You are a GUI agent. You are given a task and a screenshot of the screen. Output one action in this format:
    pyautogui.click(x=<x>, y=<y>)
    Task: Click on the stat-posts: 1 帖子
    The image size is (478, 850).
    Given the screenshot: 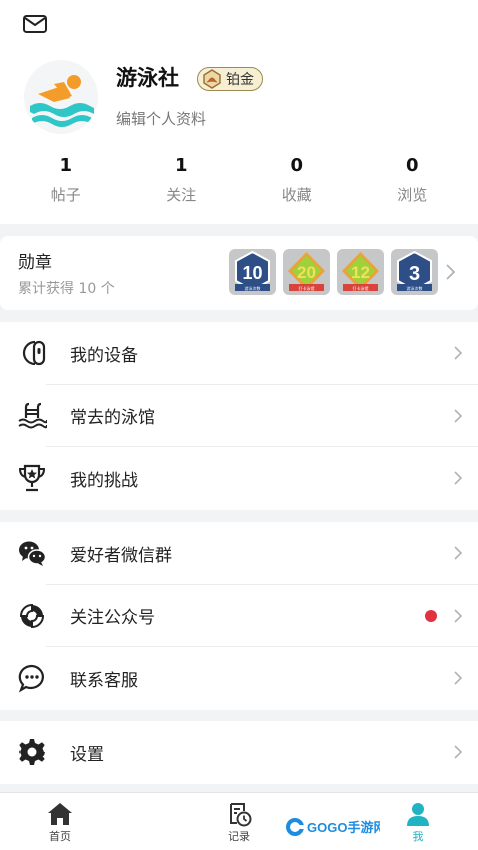 What is the action you would take?
    pyautogui.click(x=66, y=178)
    